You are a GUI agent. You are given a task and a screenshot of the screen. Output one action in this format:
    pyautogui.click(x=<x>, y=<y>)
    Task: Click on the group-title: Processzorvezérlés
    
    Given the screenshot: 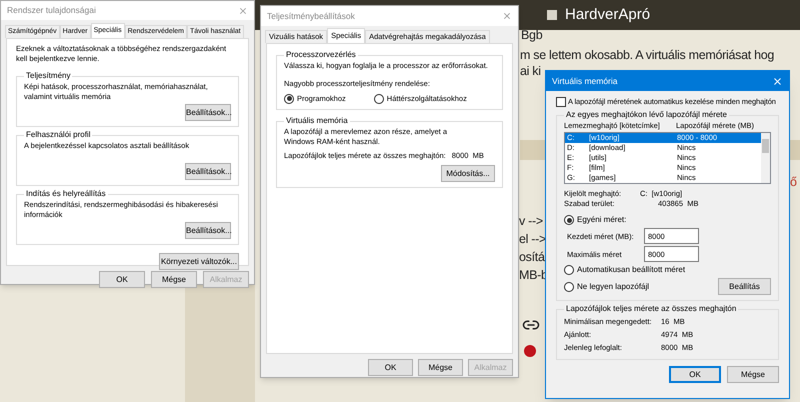 What is the action you would take?
    pyautogui.click(x=321, y=55)
    